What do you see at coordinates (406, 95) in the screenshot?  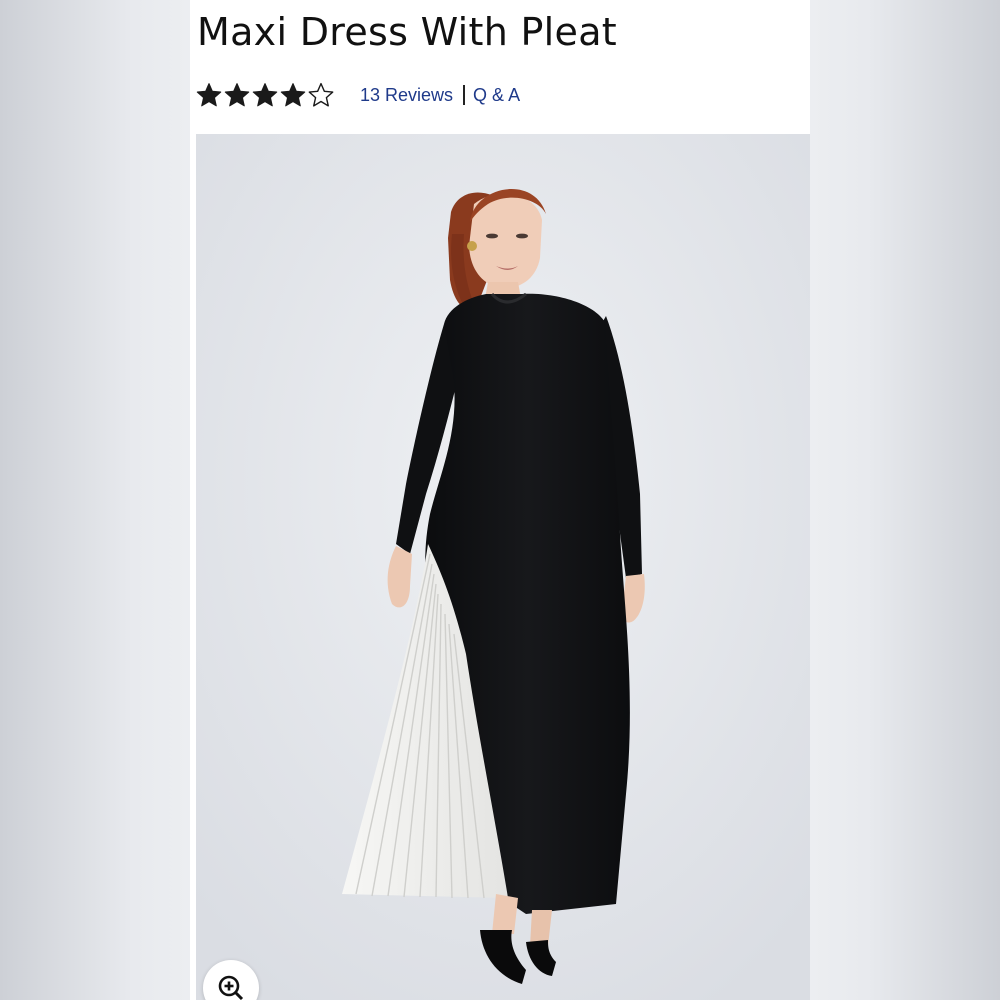 I see `reviews-link: 13 Reviews` at bounding box center [406, 95].